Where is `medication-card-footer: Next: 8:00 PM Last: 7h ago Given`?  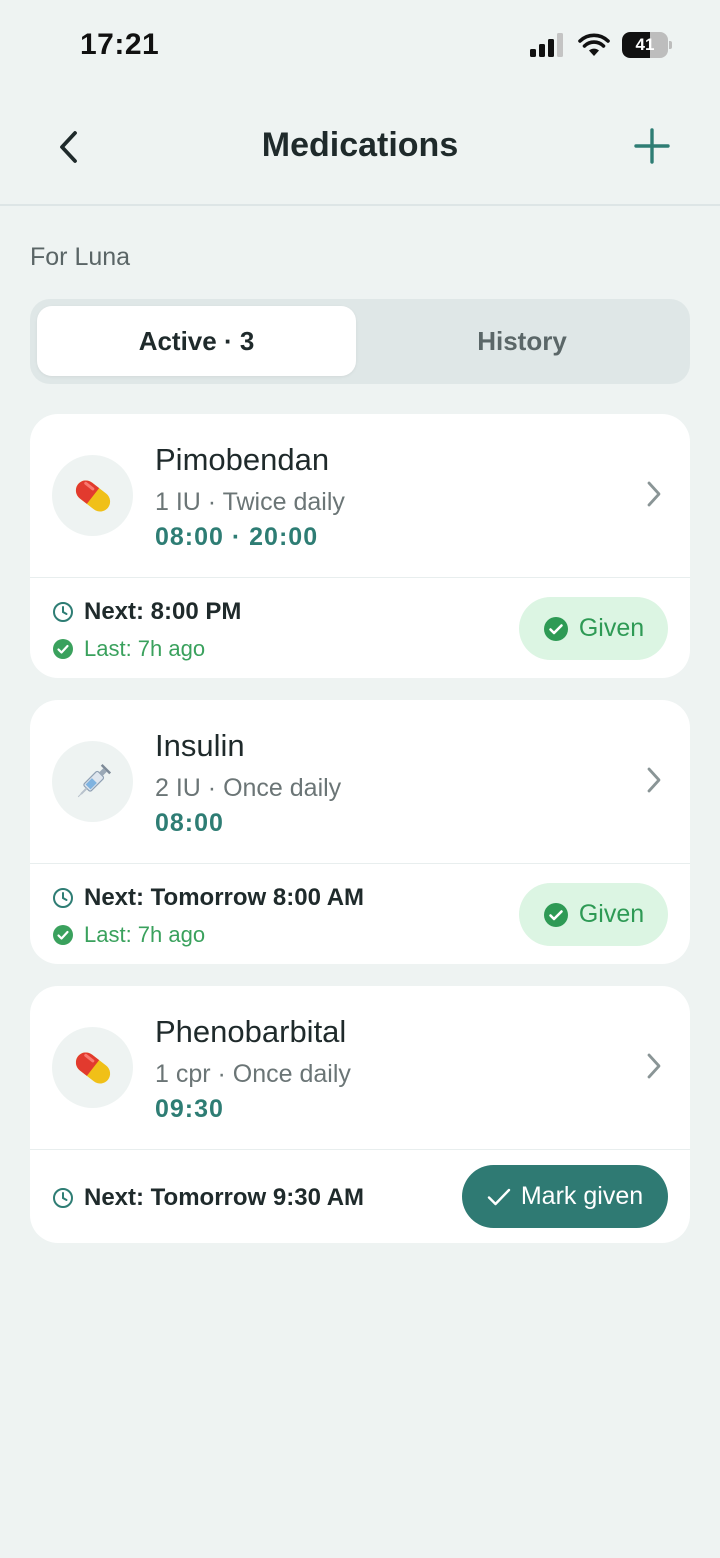
medication-card-footer: Next: 8:00 PM Last: 7h ago Given is located at coordinates (360, 628).